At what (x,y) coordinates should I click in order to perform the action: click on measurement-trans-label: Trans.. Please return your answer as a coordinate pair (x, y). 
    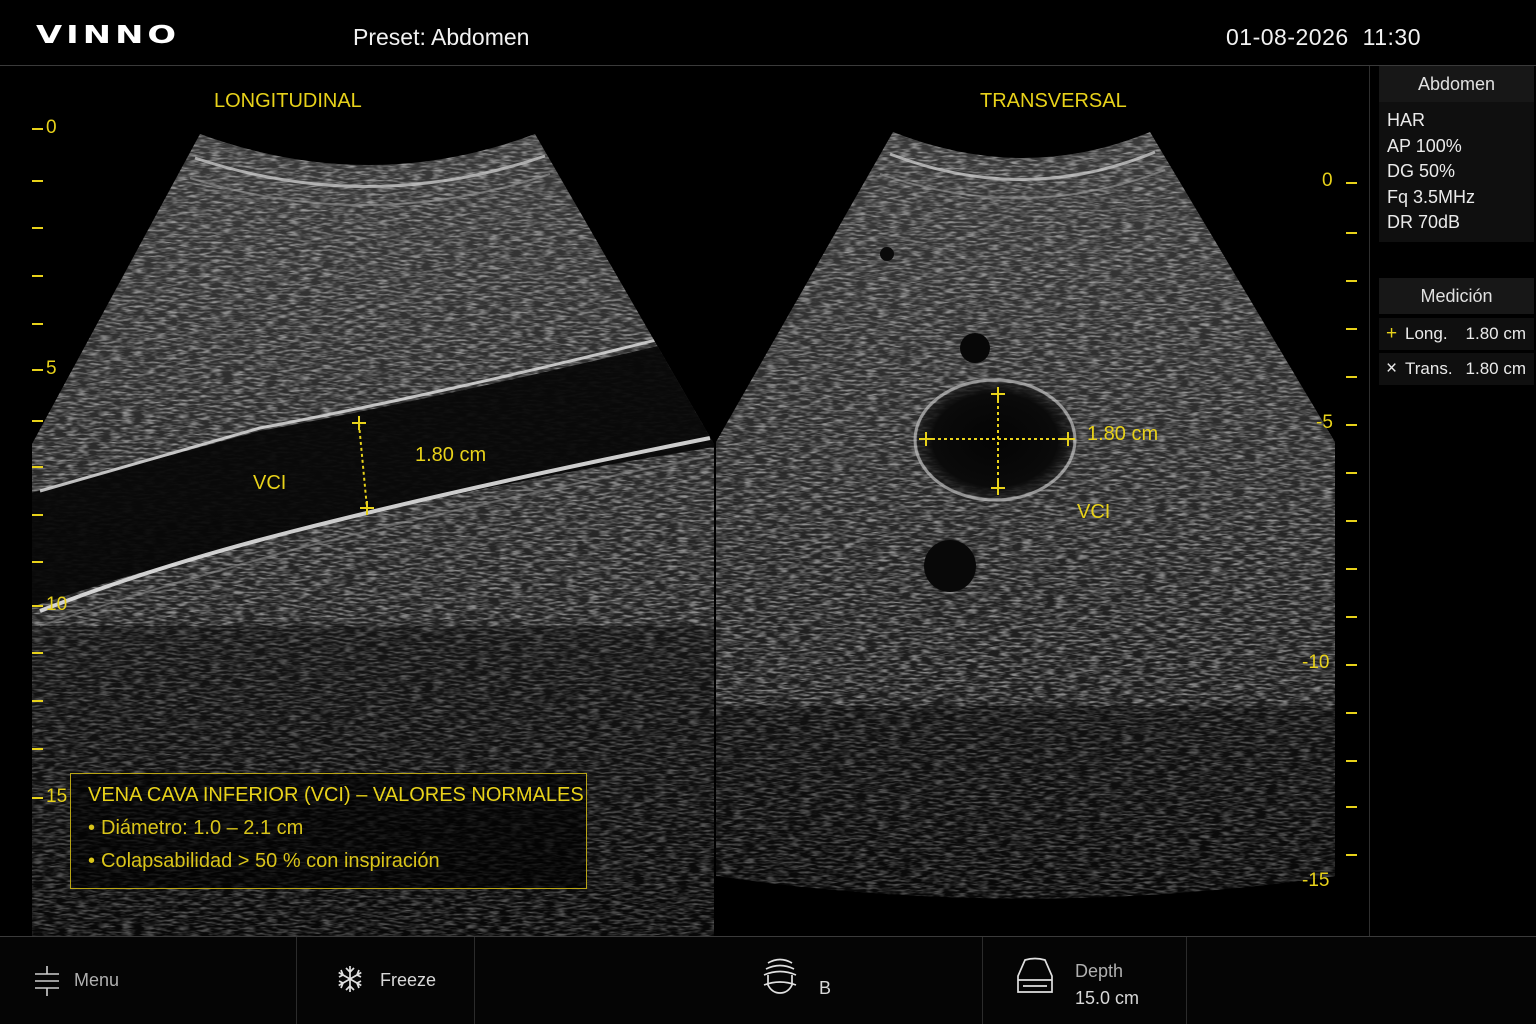
    Looking at the image, I should click on (1429, 368).